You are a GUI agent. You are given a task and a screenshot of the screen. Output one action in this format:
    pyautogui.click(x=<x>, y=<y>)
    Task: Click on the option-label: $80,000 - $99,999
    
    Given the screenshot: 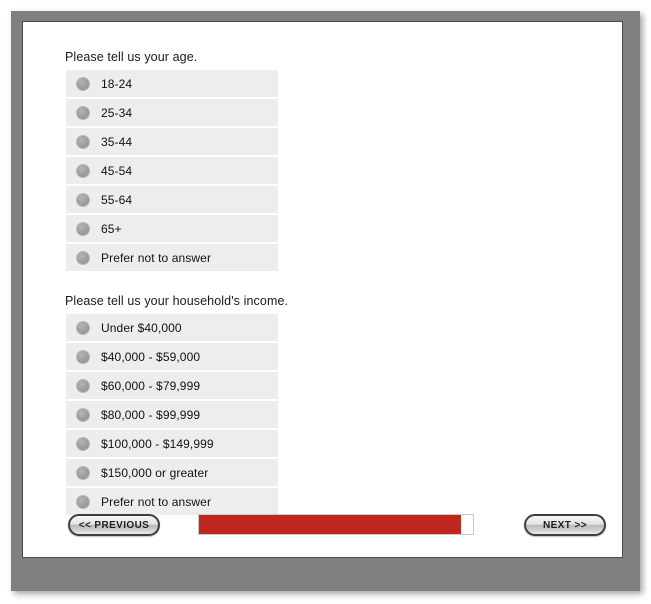 What is the action you would take?
    pyautogui.click(x=151, y=414)
    